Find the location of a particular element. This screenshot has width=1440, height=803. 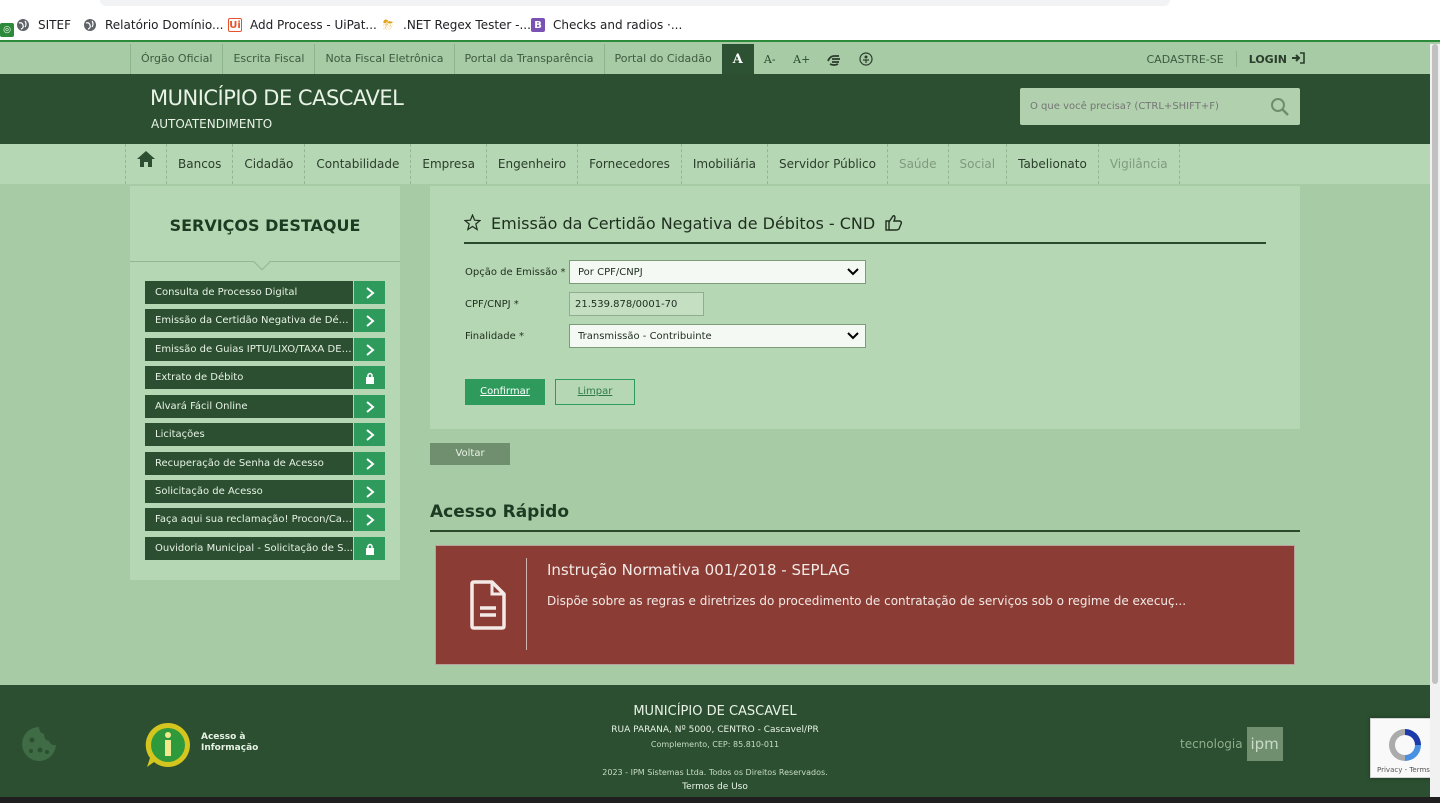

purpose-select: Transmissão - Contribuinte is located at coordinates (717, 336).